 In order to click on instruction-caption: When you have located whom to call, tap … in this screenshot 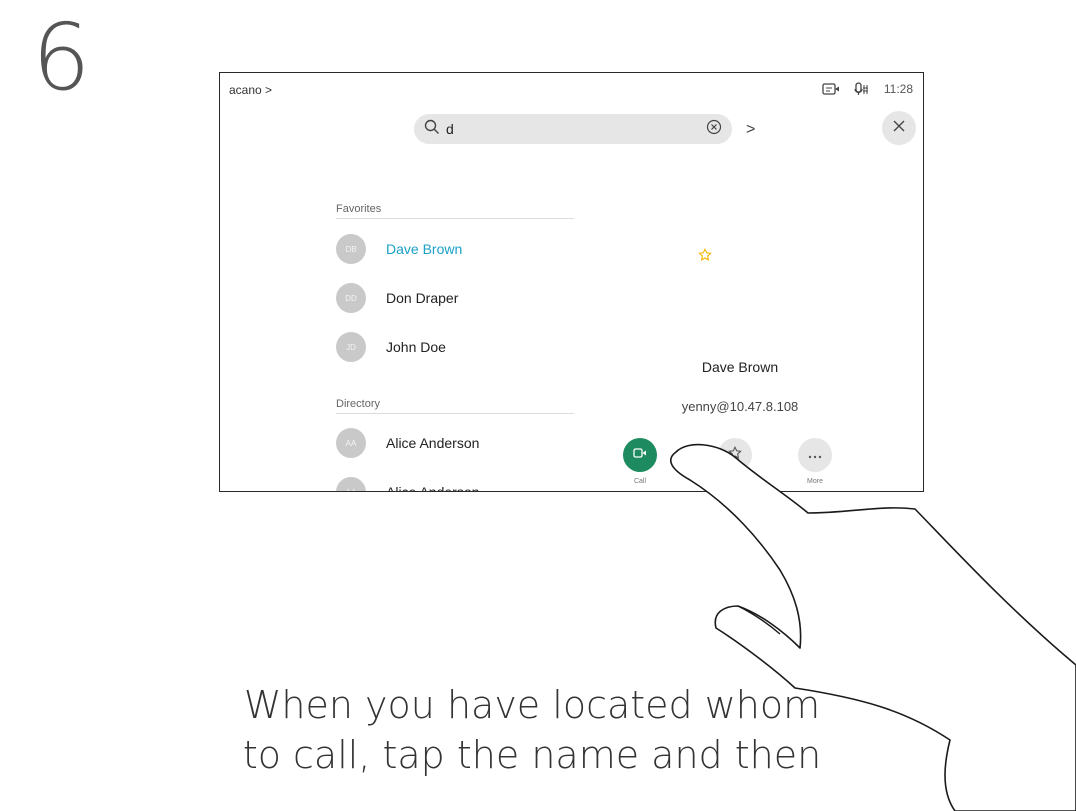, I will do `click(532, 730)`.